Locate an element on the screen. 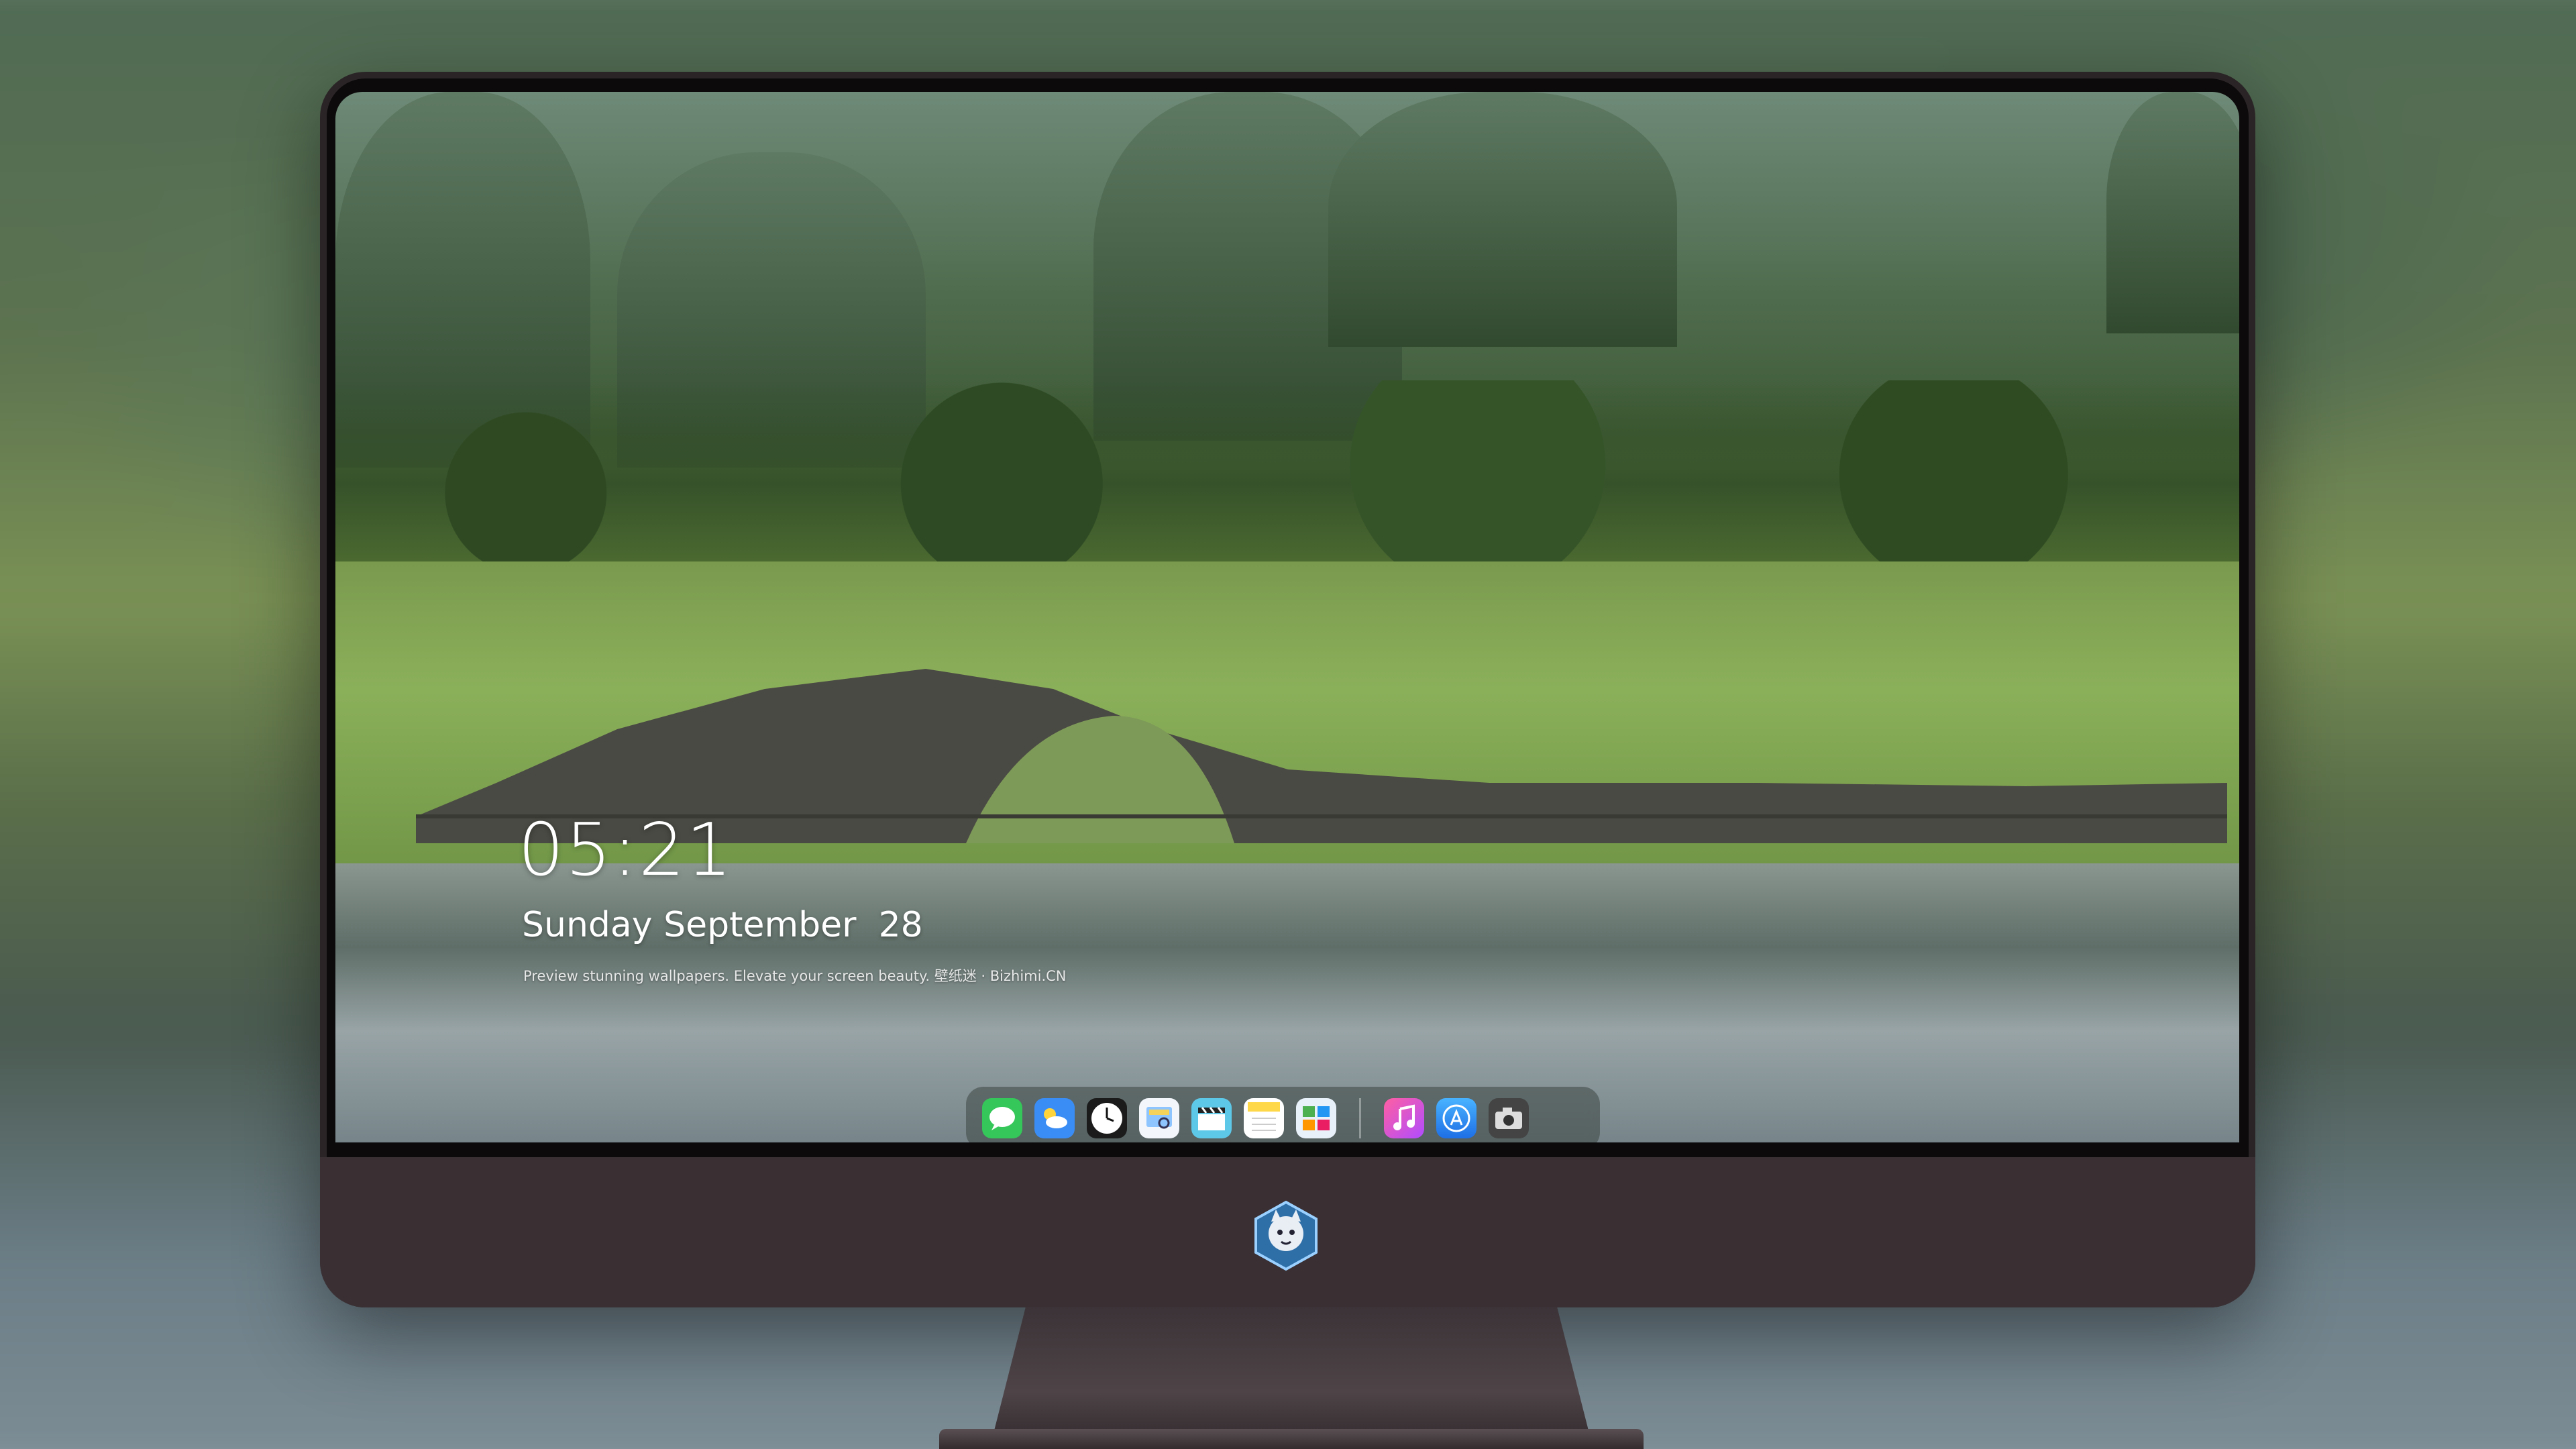  app-store-icon is located at coordinates (1456, 1118).